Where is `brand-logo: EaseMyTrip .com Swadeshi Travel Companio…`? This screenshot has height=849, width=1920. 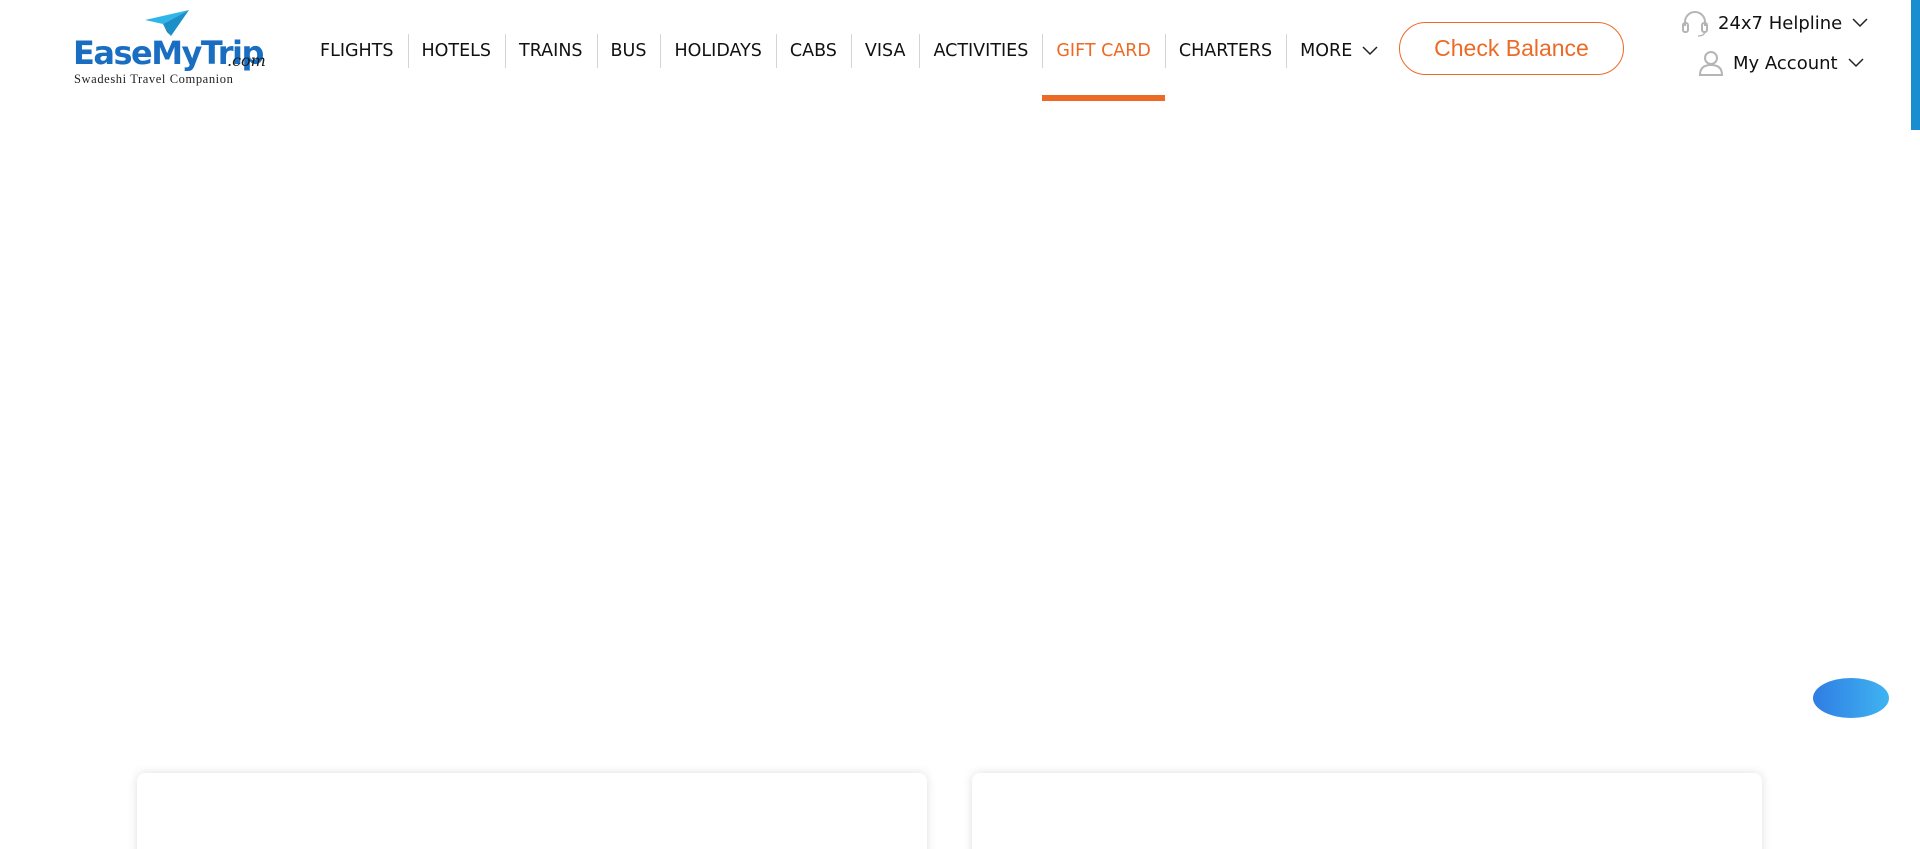 brand-logo: EaseMyTrip .com Swadeshi Travel Companio… is located at coordinates (173, 48).